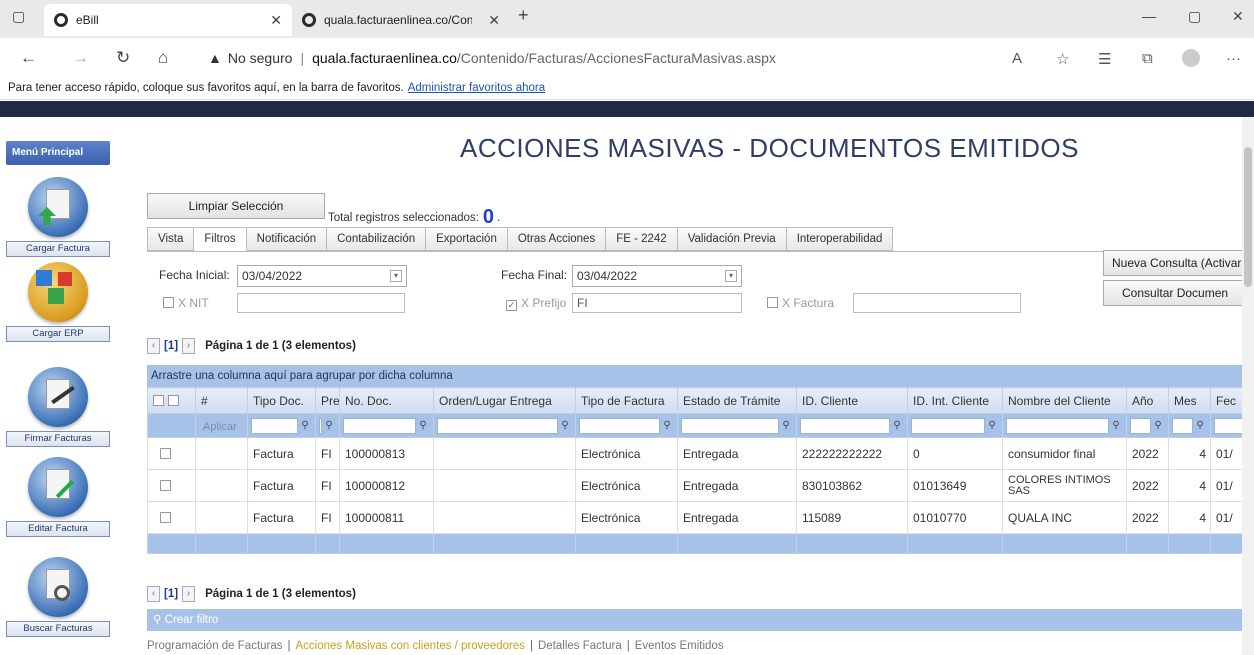  What do you see at coordinates (476, 88) in the screenshot?
I see `manage-favorites-link: Administrar favoritos ahora` at bounding box center [476, 88].